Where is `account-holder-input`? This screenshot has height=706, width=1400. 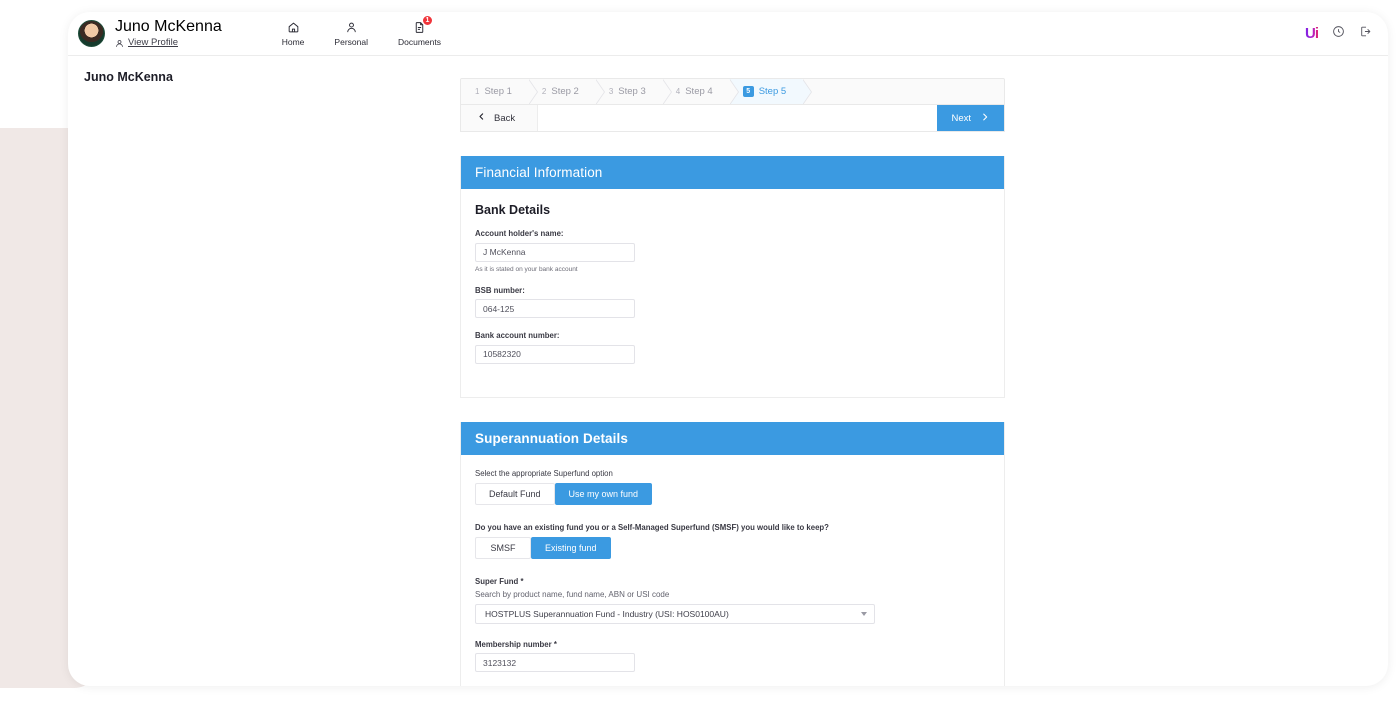
account-holder-input is located at coordinates (555, 252).